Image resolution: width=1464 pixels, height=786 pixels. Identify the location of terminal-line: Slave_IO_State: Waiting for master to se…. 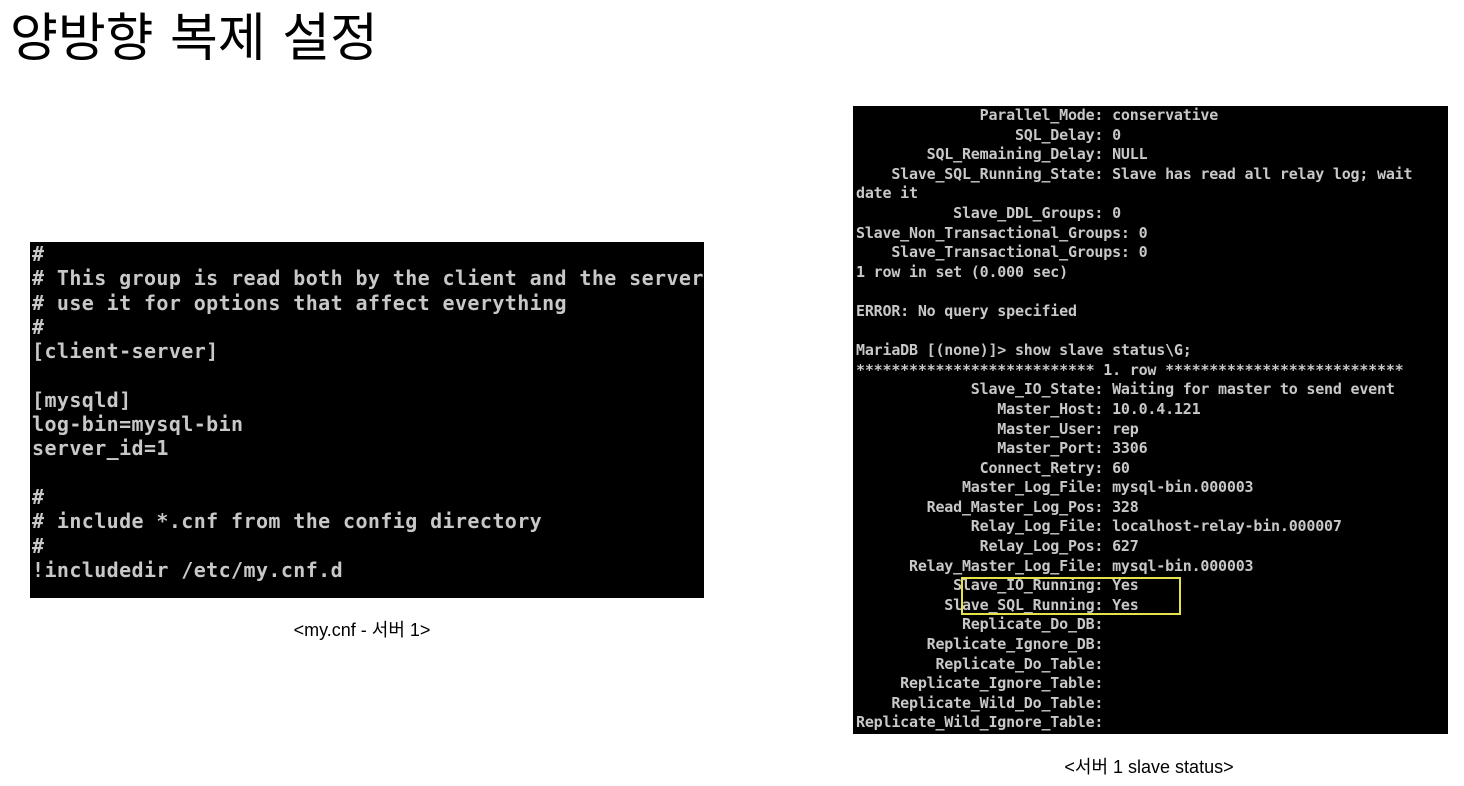
(1125, 389).